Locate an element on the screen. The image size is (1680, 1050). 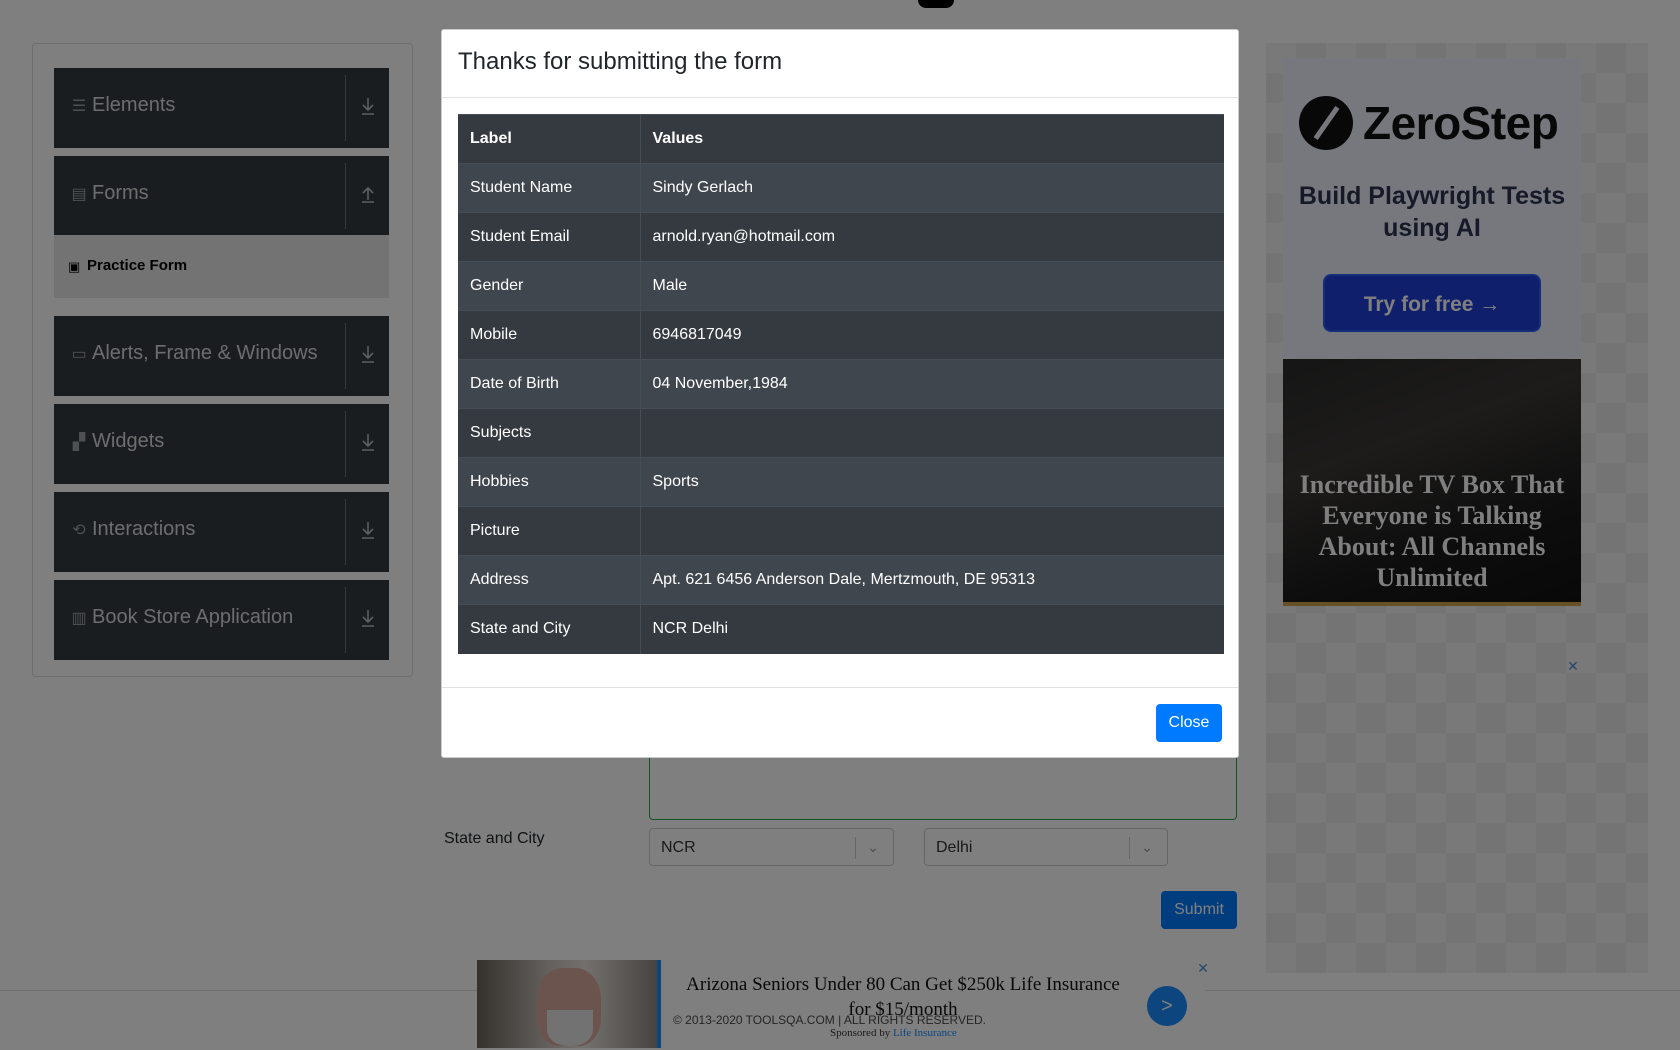
row-label: Hobbies is located at coordinates (549, 482).